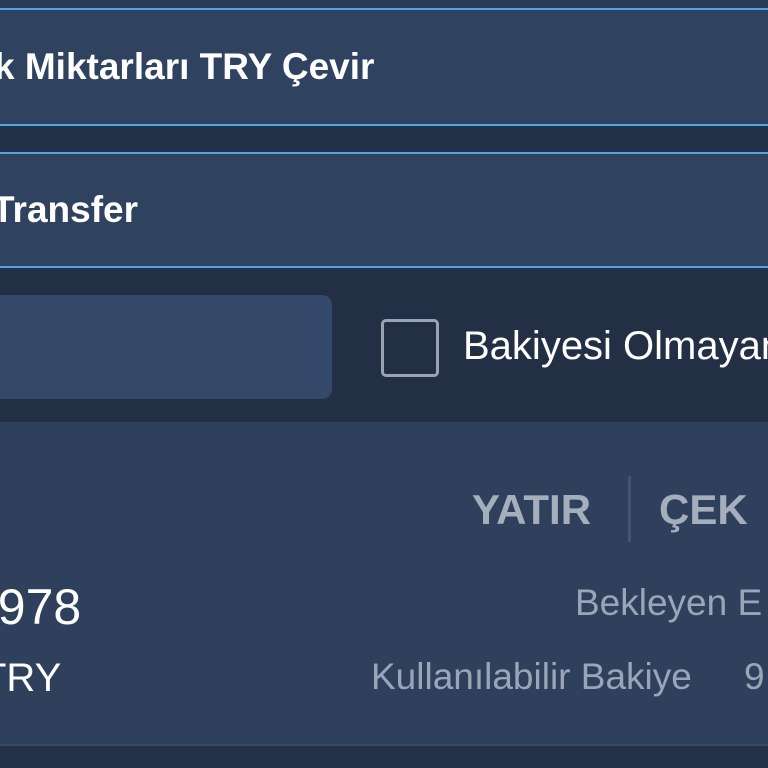  I want to click on button-divider, so click(629, 509).